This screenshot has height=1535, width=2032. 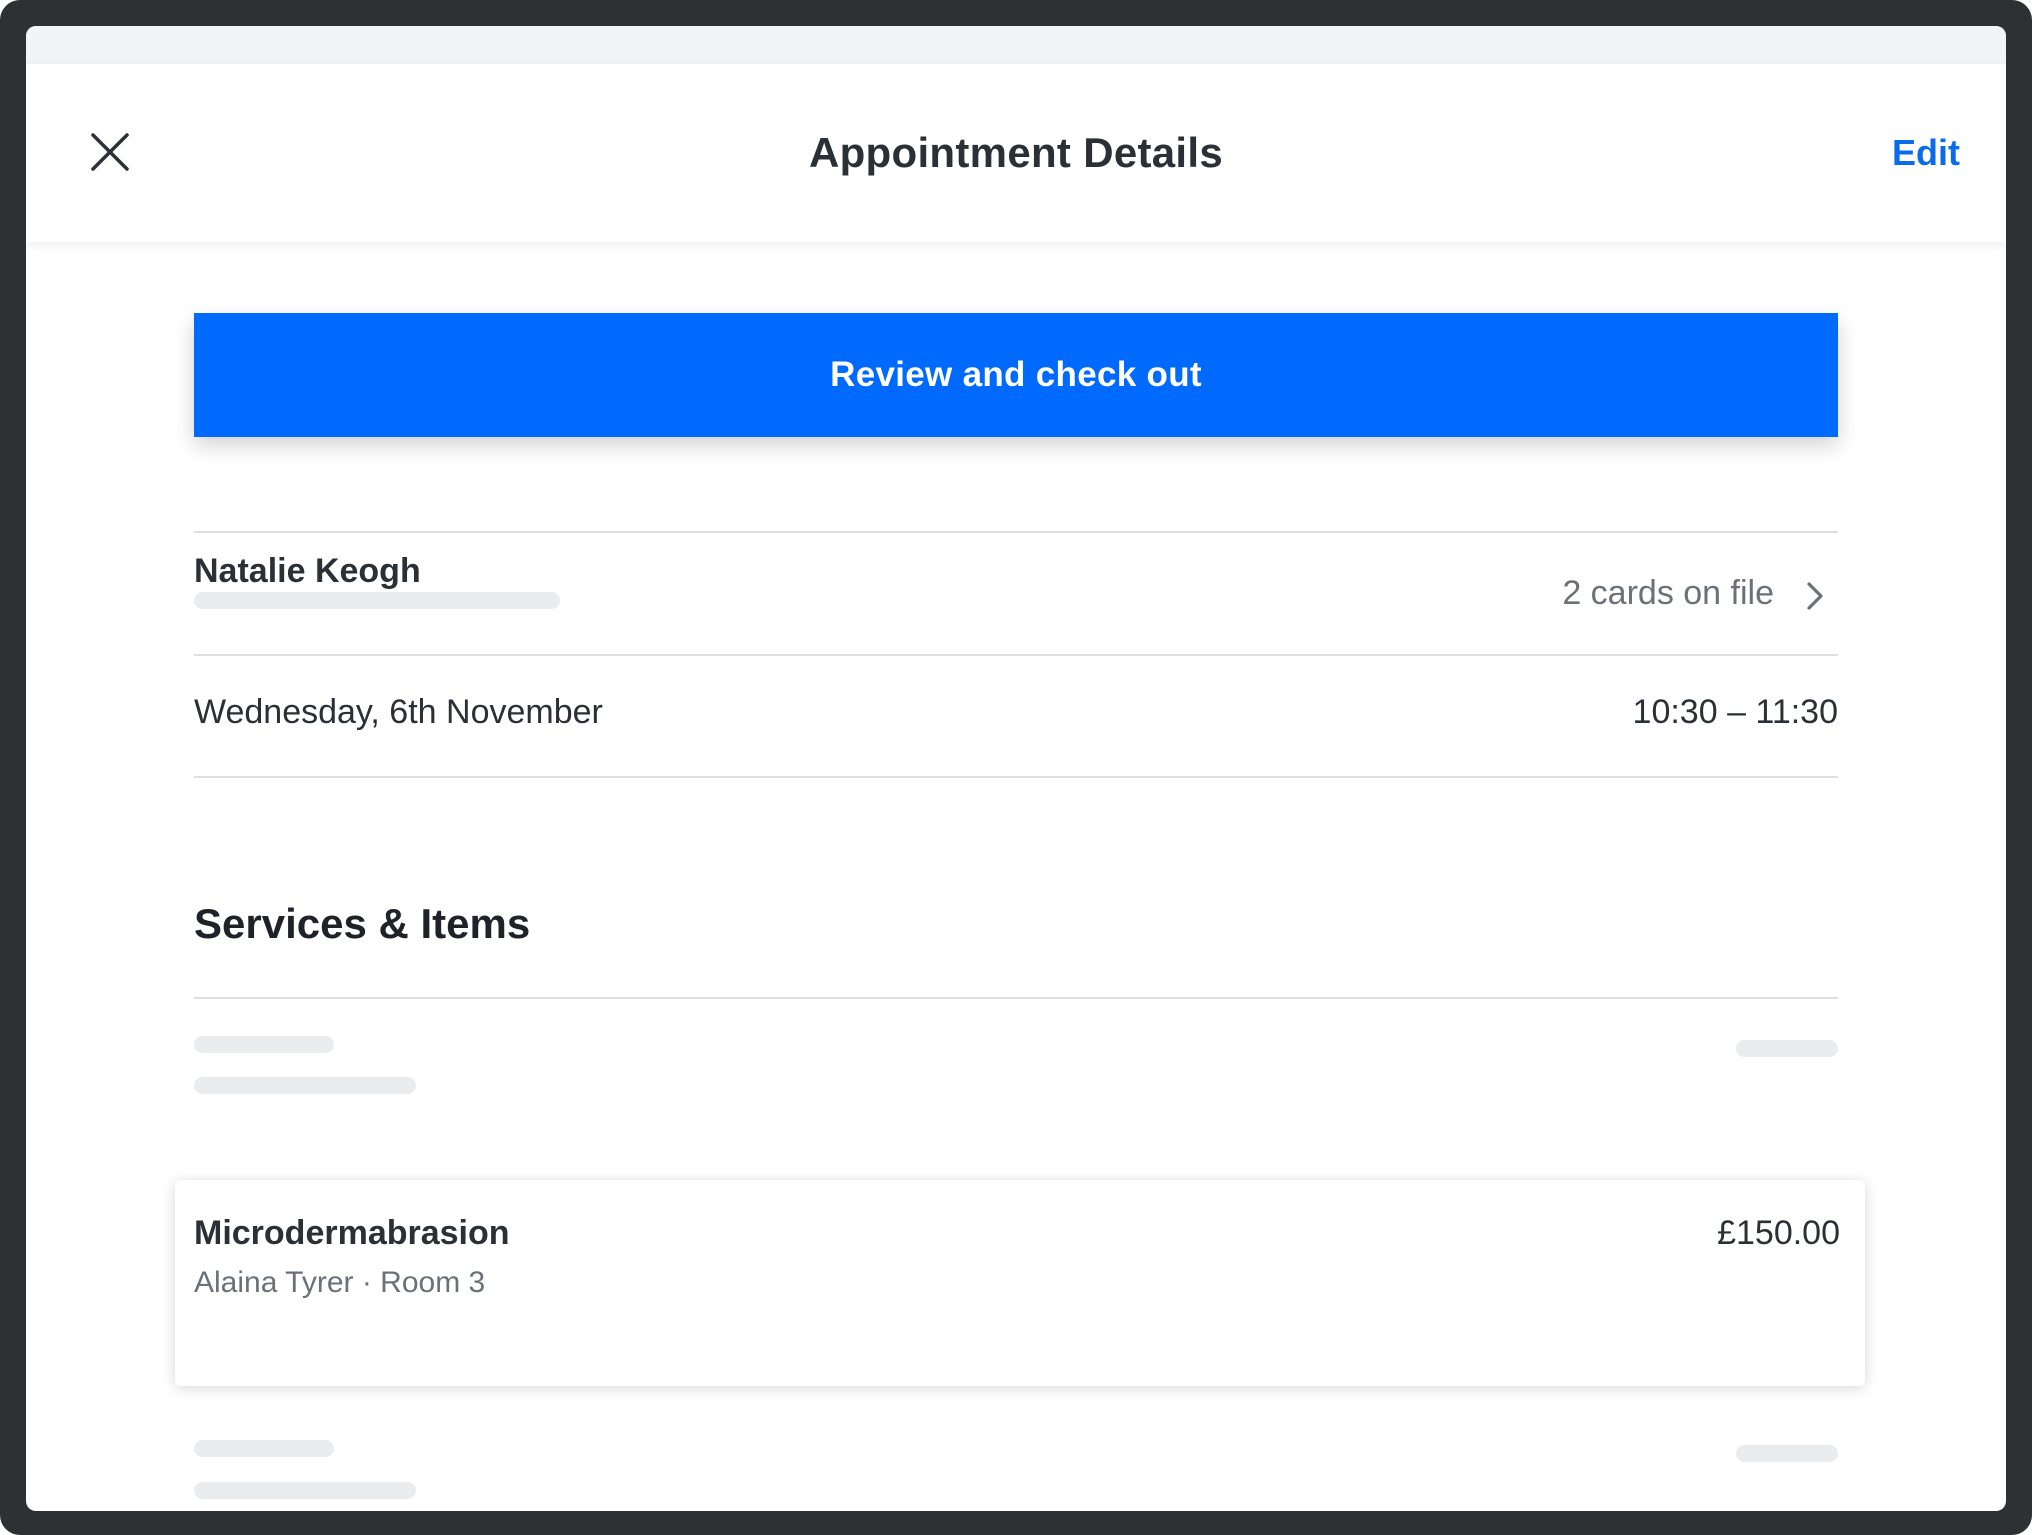 I want to click on services-section-title: Services & Items, so click(x=362, y=923).